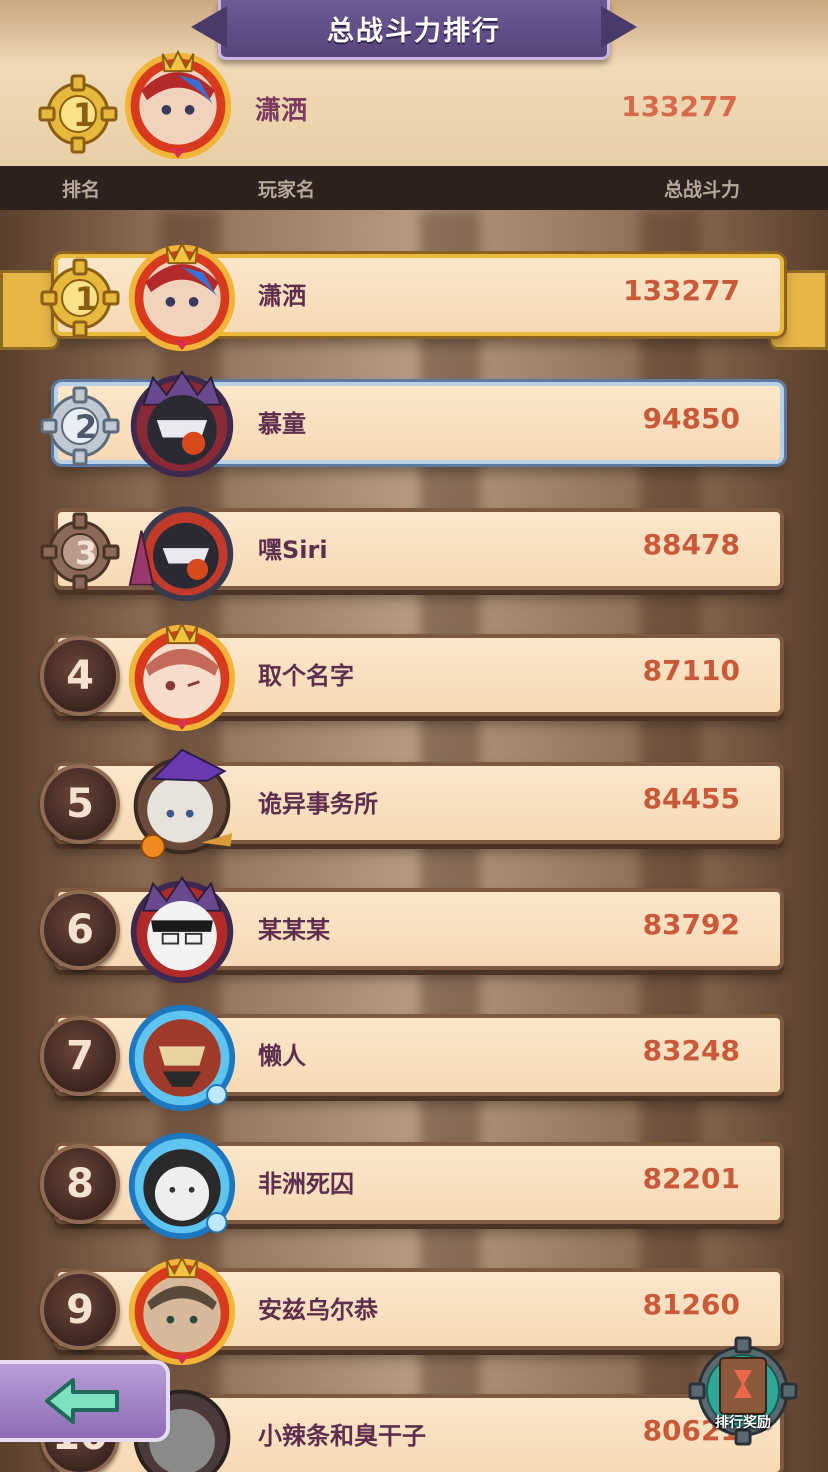 This screenshot has width=828, height=1472. Describe the element at coordinates (412, 1058) in the screenshot. I see `table-row: 7 懒人 83248` at that location.